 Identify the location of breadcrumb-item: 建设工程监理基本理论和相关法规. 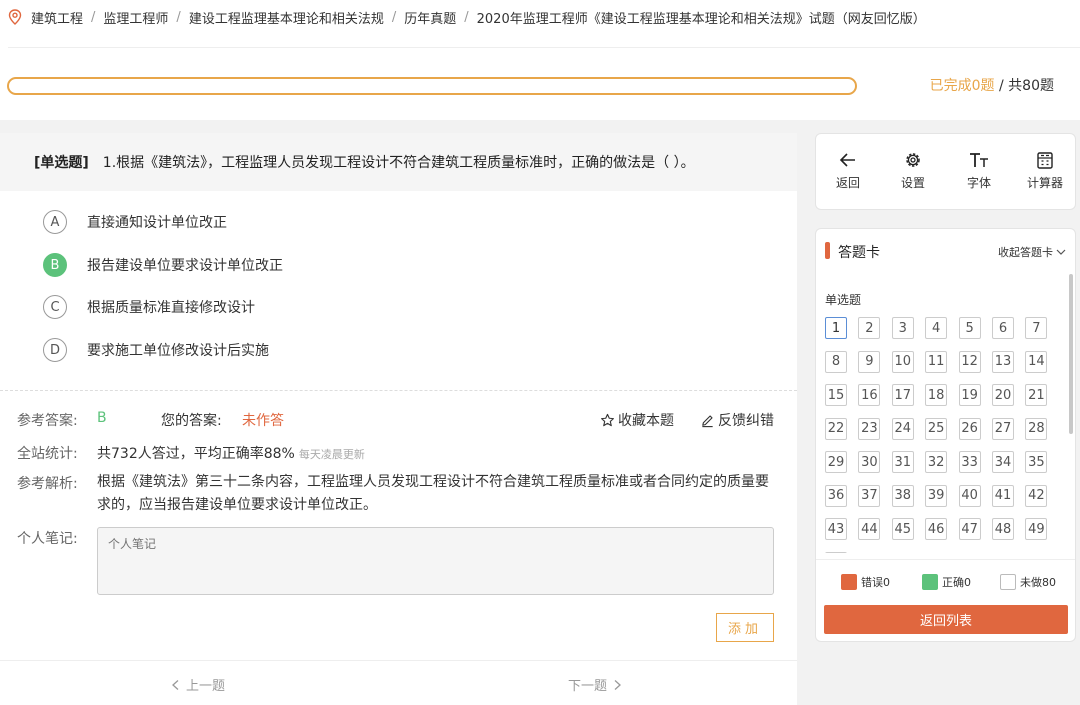
(286, 17).